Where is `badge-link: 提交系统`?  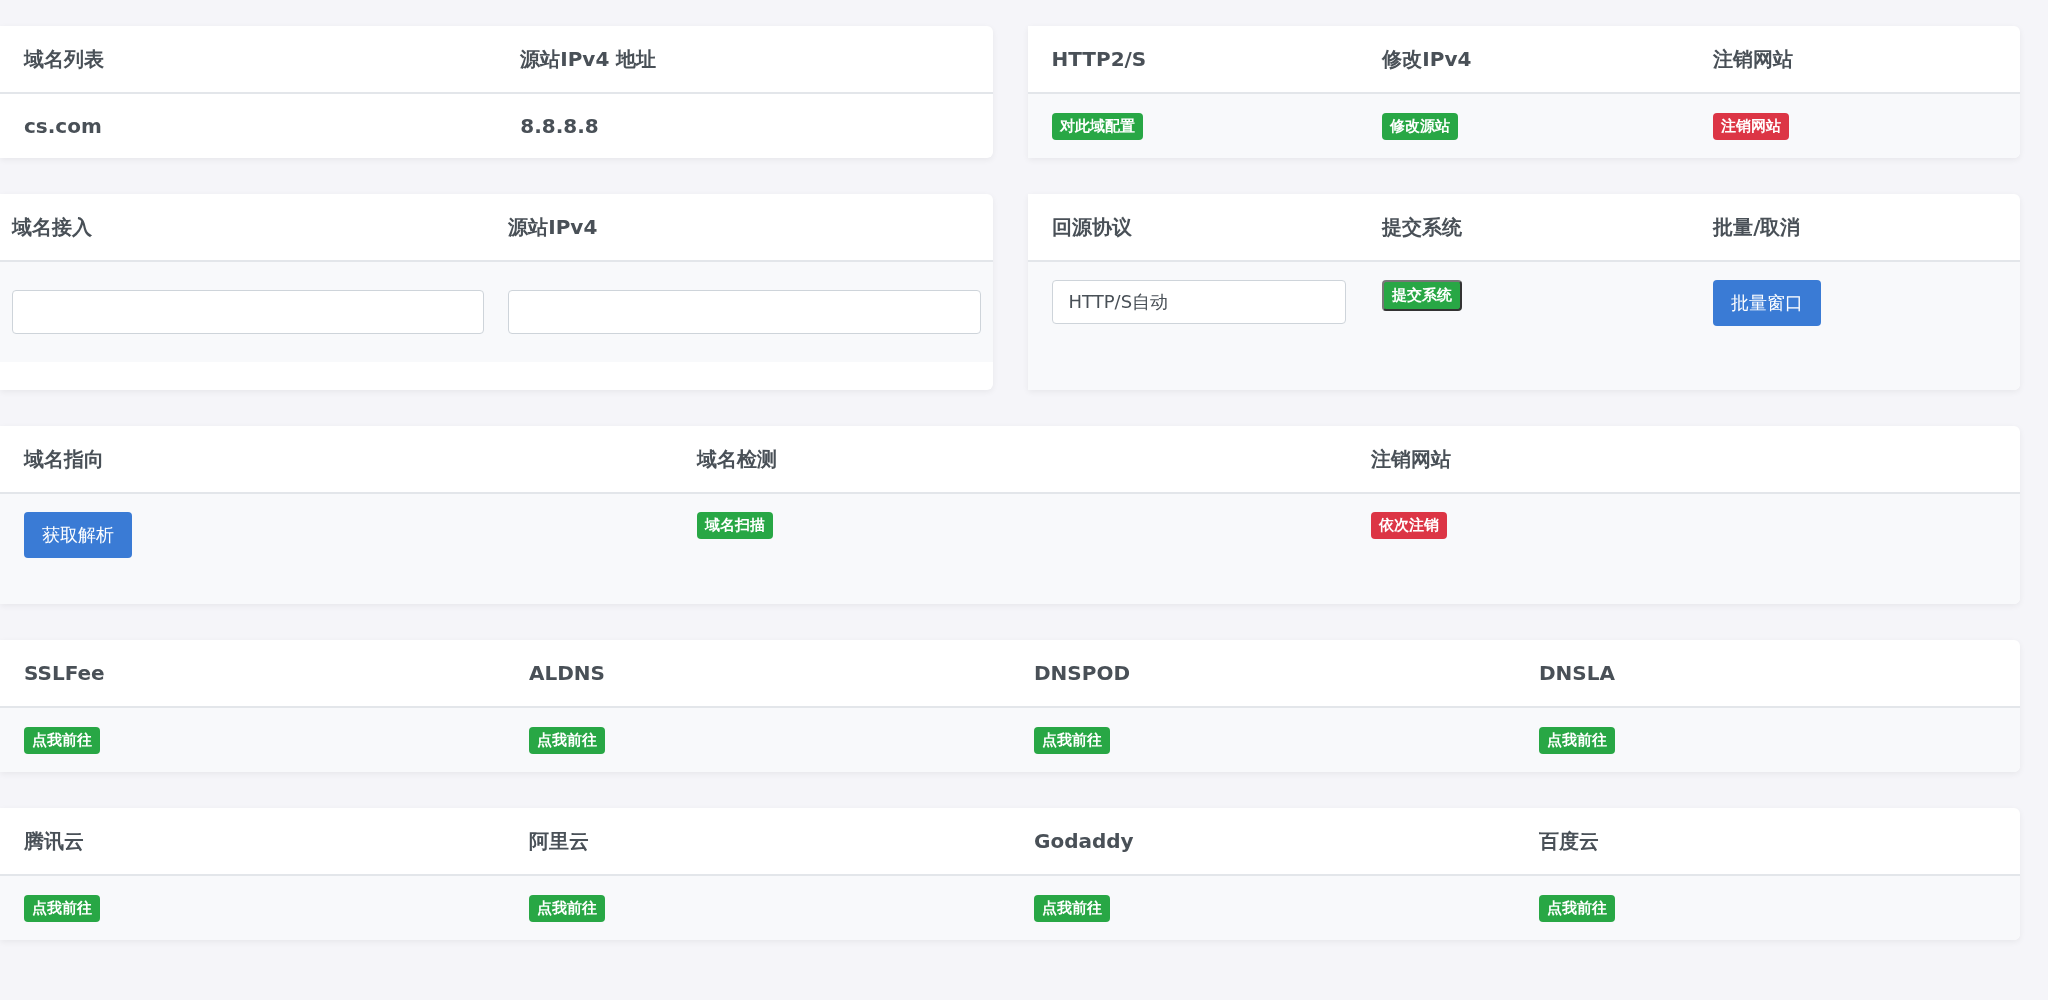
badge-link: 提交系统 is located at coordinates (1422, 295).